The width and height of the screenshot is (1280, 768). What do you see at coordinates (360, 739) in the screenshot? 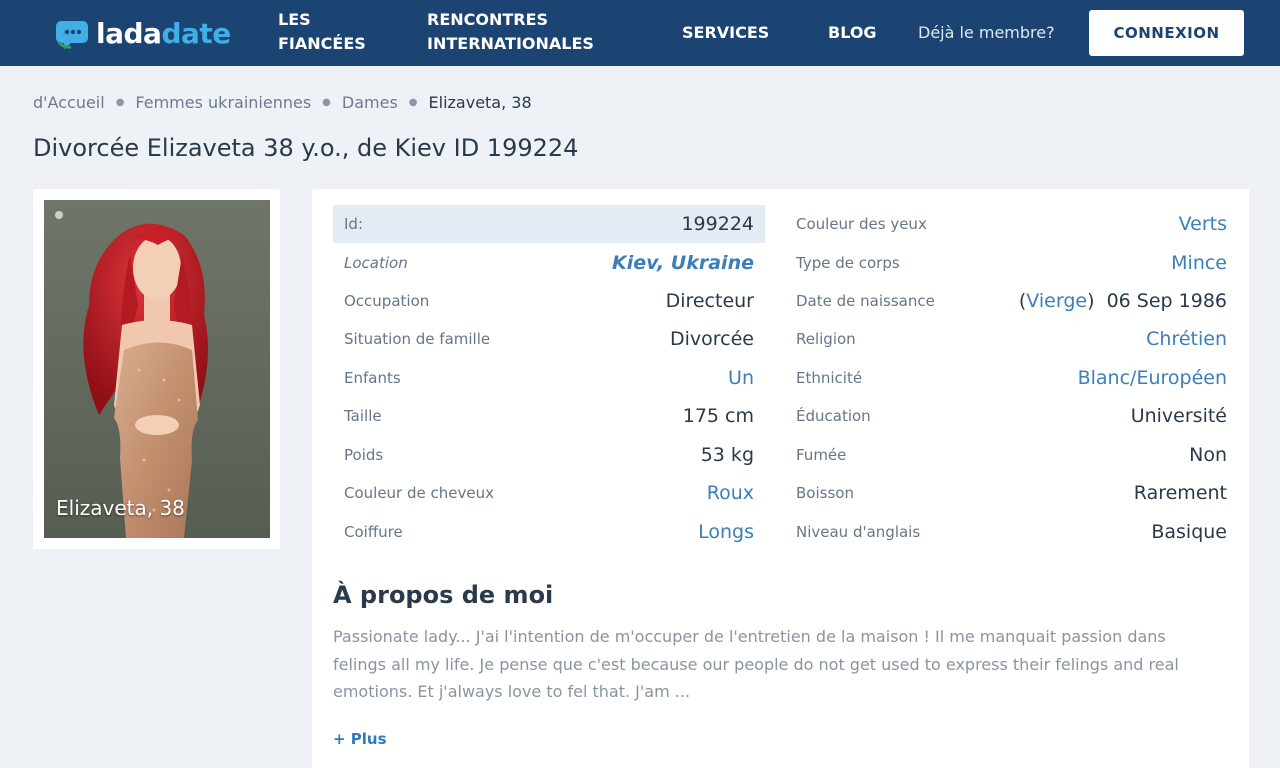
I see `show-more-link: + Plus` at bounding box center [360, 739].